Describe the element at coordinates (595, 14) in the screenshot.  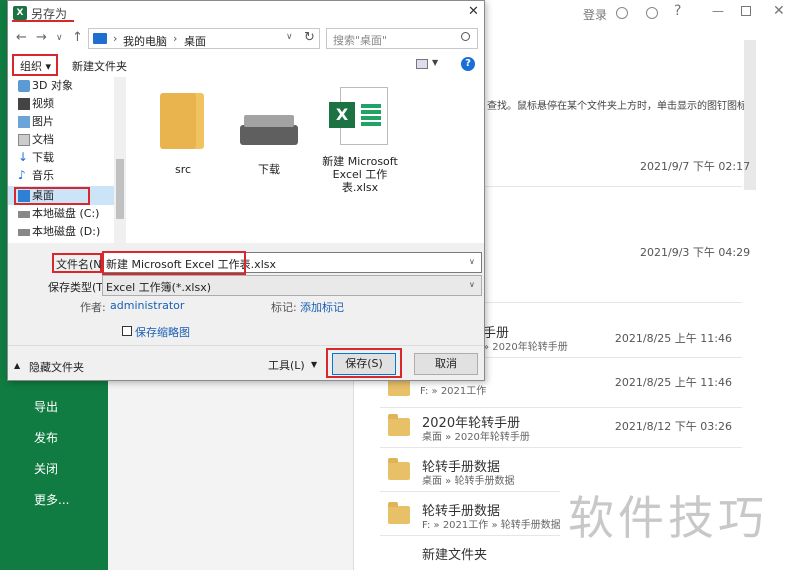
I see `login-link: 登录` at that location.